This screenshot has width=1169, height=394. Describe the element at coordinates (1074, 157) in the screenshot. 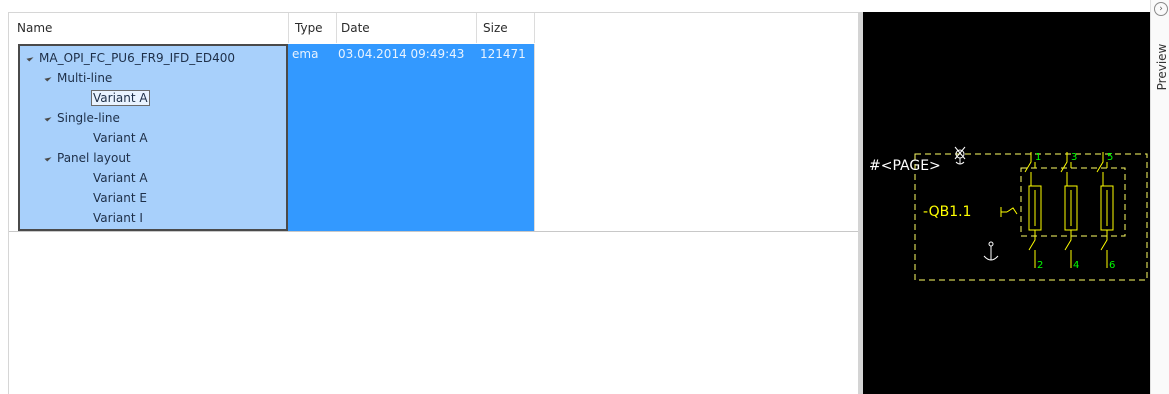

I see `terminal-label: 3` at that location.